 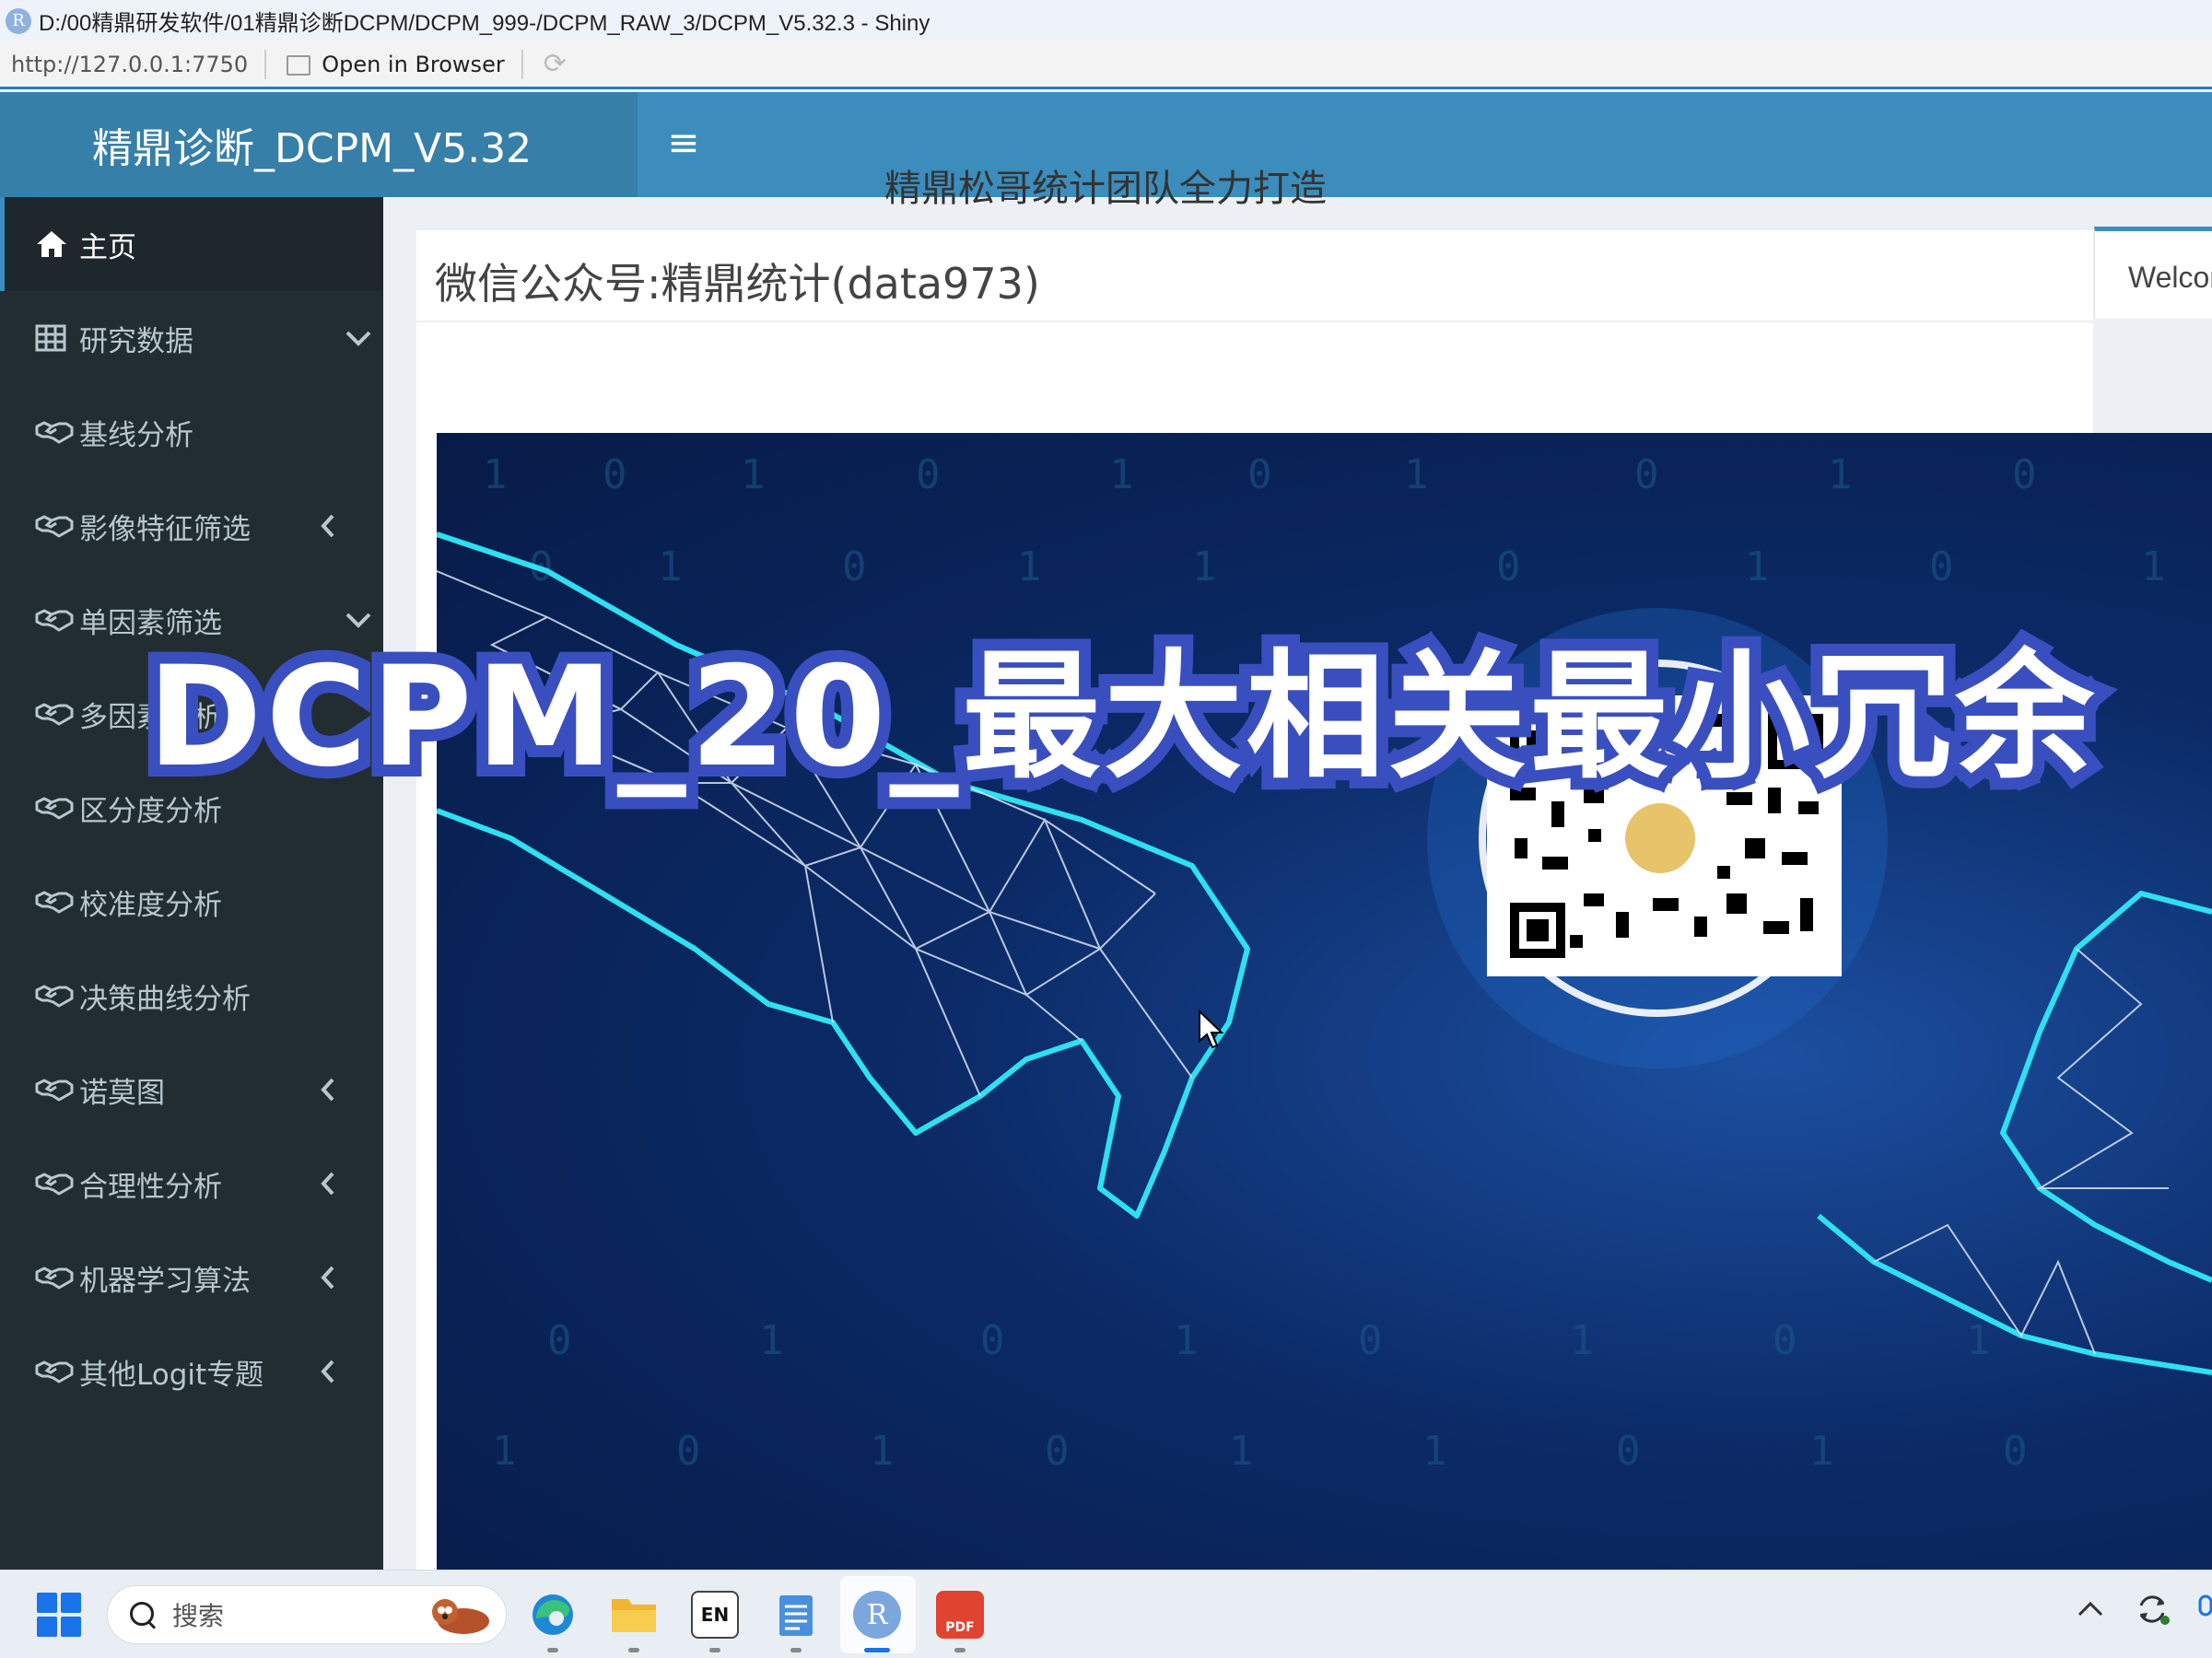 What do you see at coordinates (199, 1616) in the screenshot?
I see `taskbar-search-placeholder: 搜索` at bounding box center [199, 1616].